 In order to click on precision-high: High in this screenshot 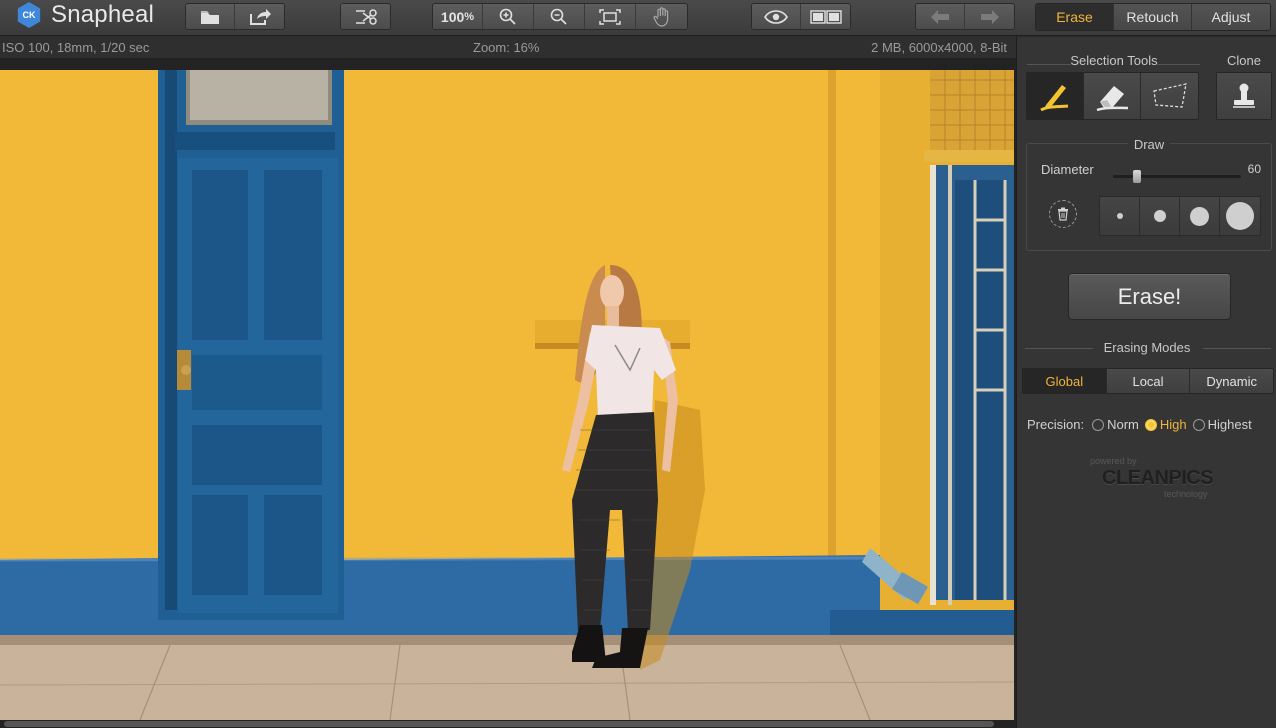, I will do `click(1165, 424)`.